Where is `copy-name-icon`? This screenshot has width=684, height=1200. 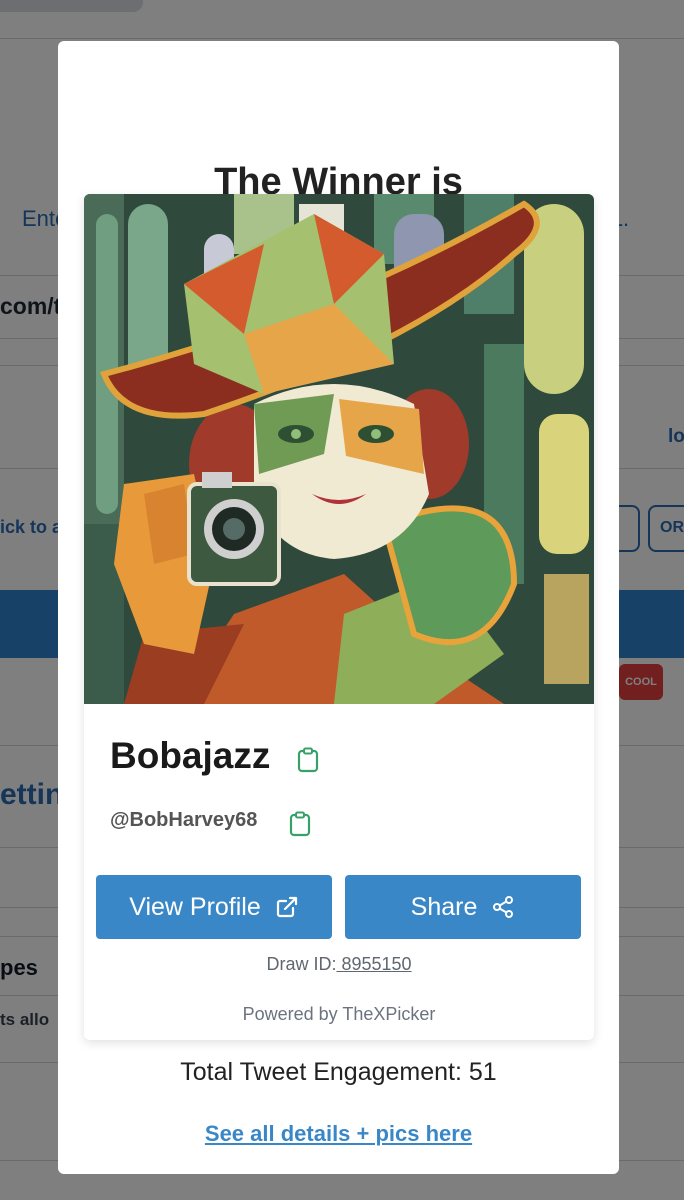
copy-name-icon is located at coordinates (308, 760).